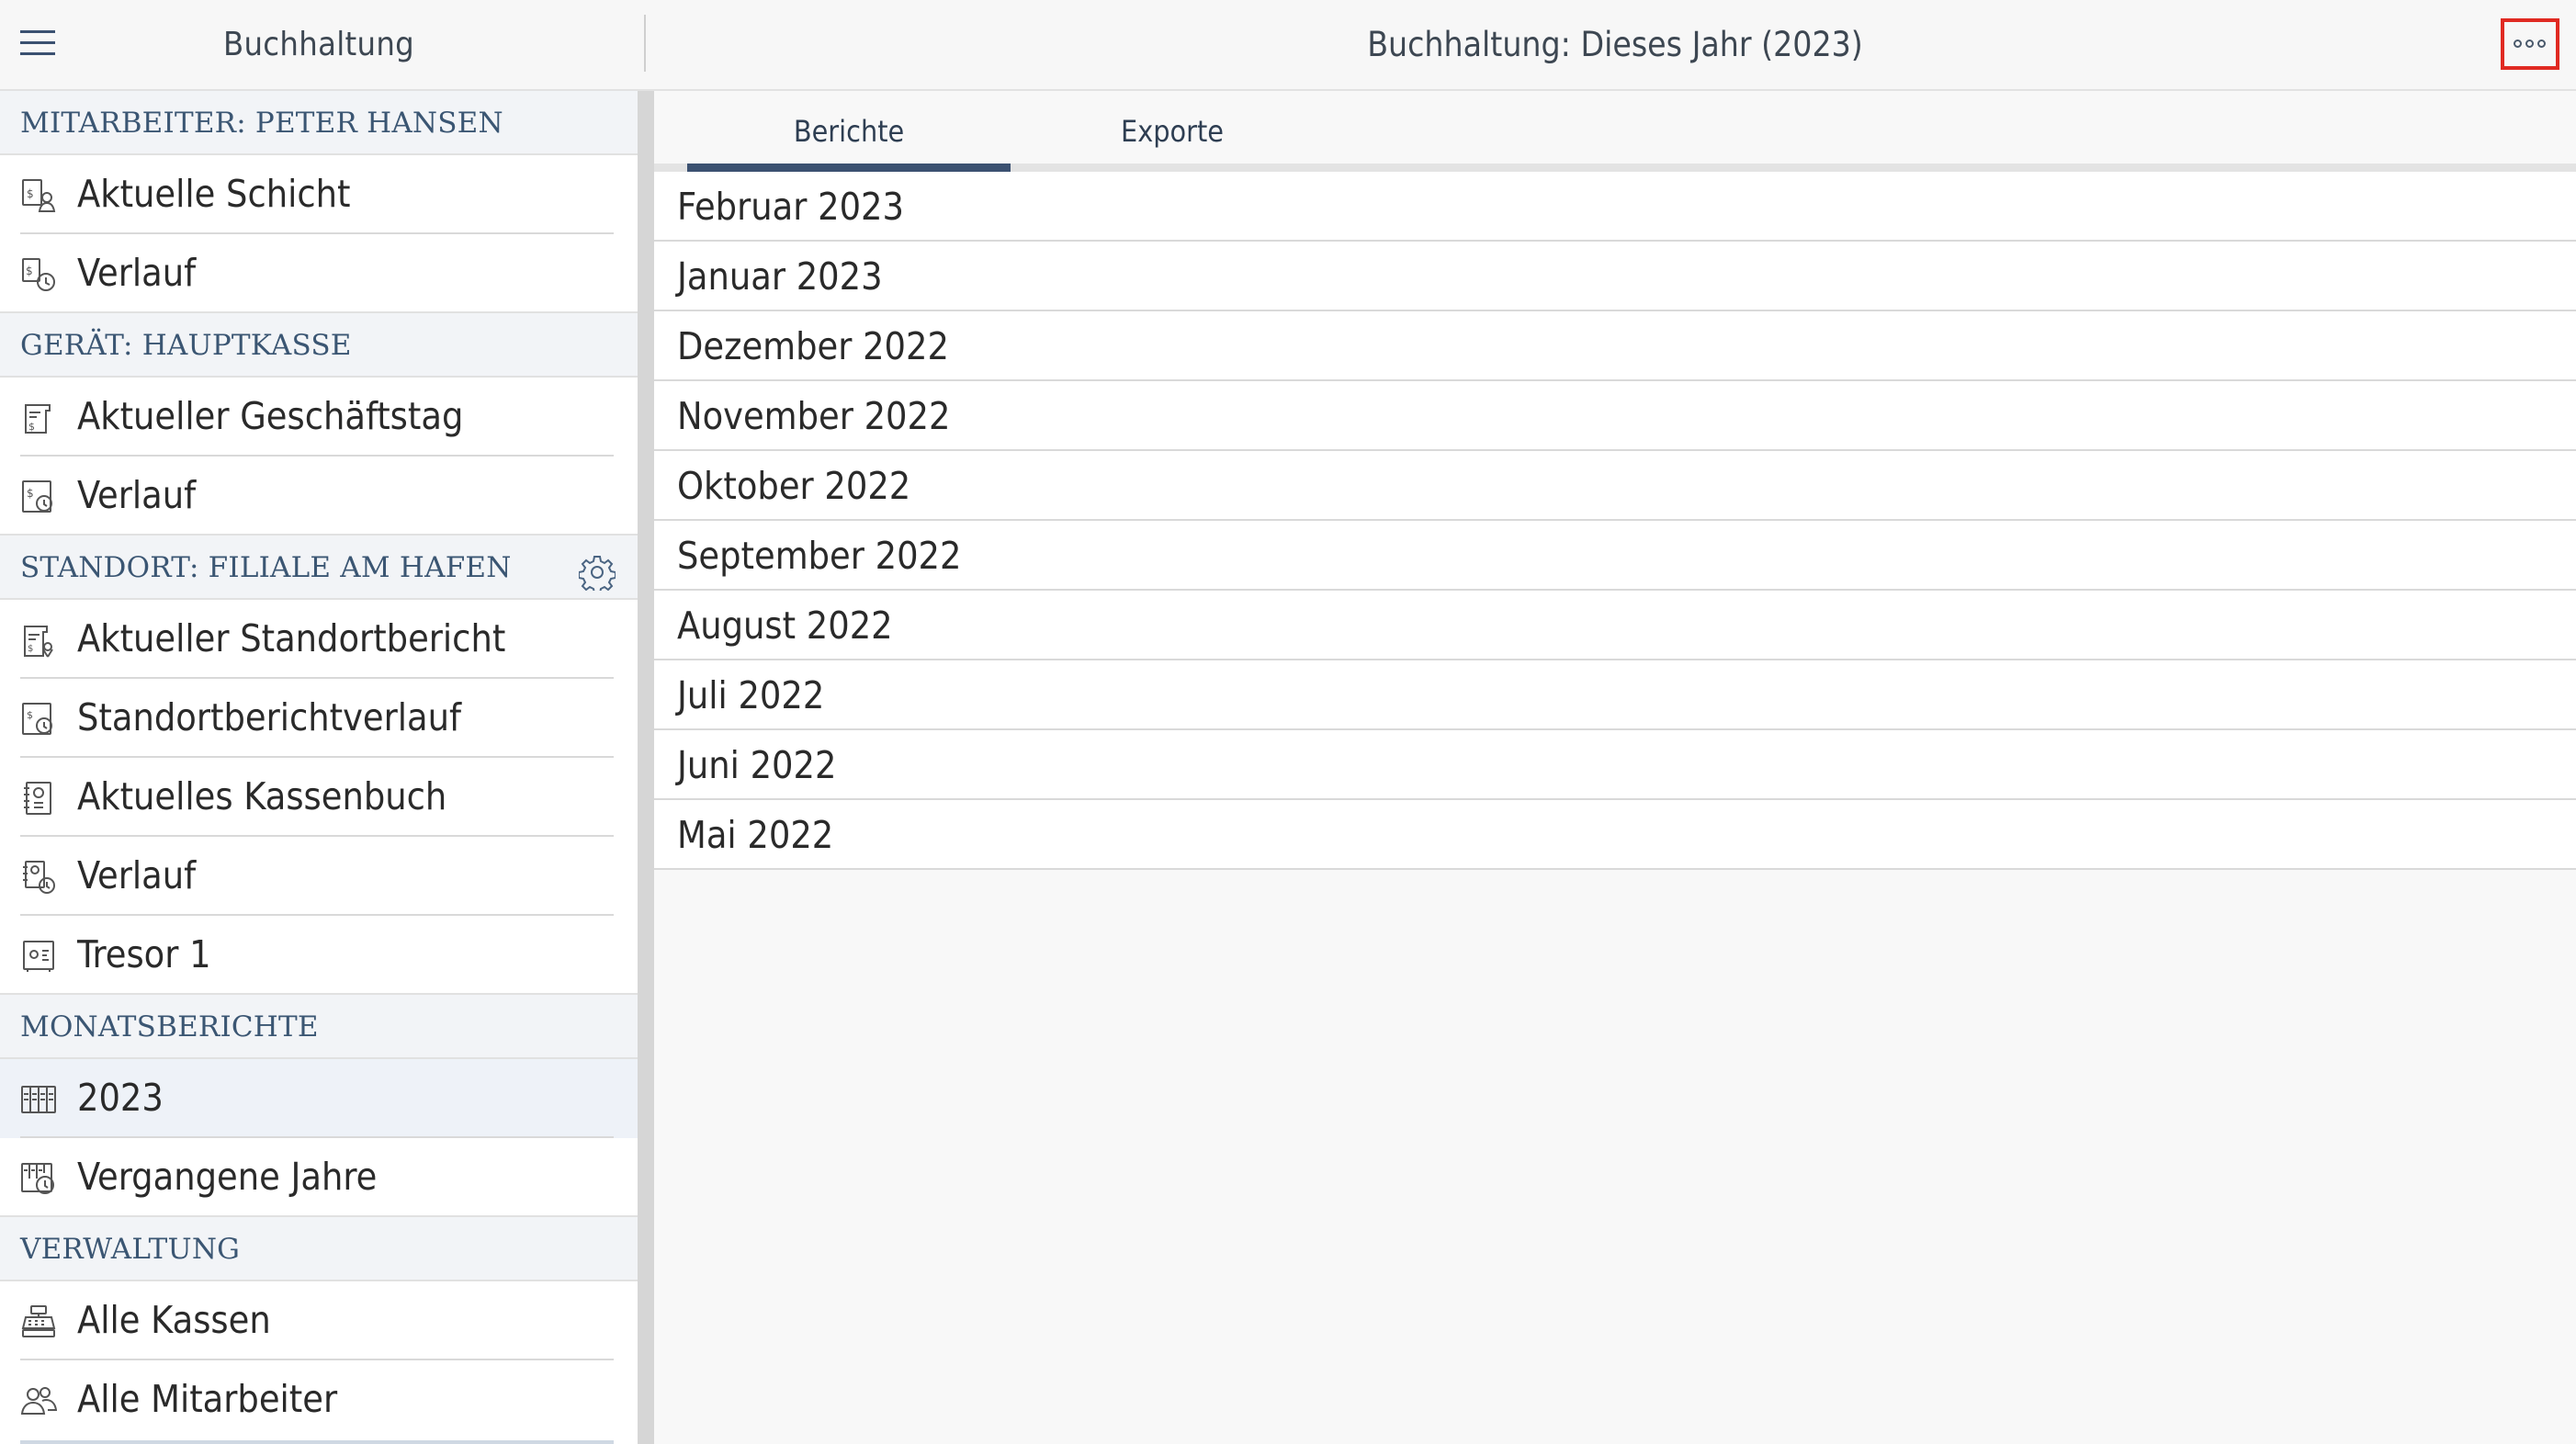 This screenshot has height=1444, width=2576. What do you see at coordinates (319, 877) in the screenshot?
I see `sidebar-item-cashbook-history: Verlauf` at bounding box center [319, 877].